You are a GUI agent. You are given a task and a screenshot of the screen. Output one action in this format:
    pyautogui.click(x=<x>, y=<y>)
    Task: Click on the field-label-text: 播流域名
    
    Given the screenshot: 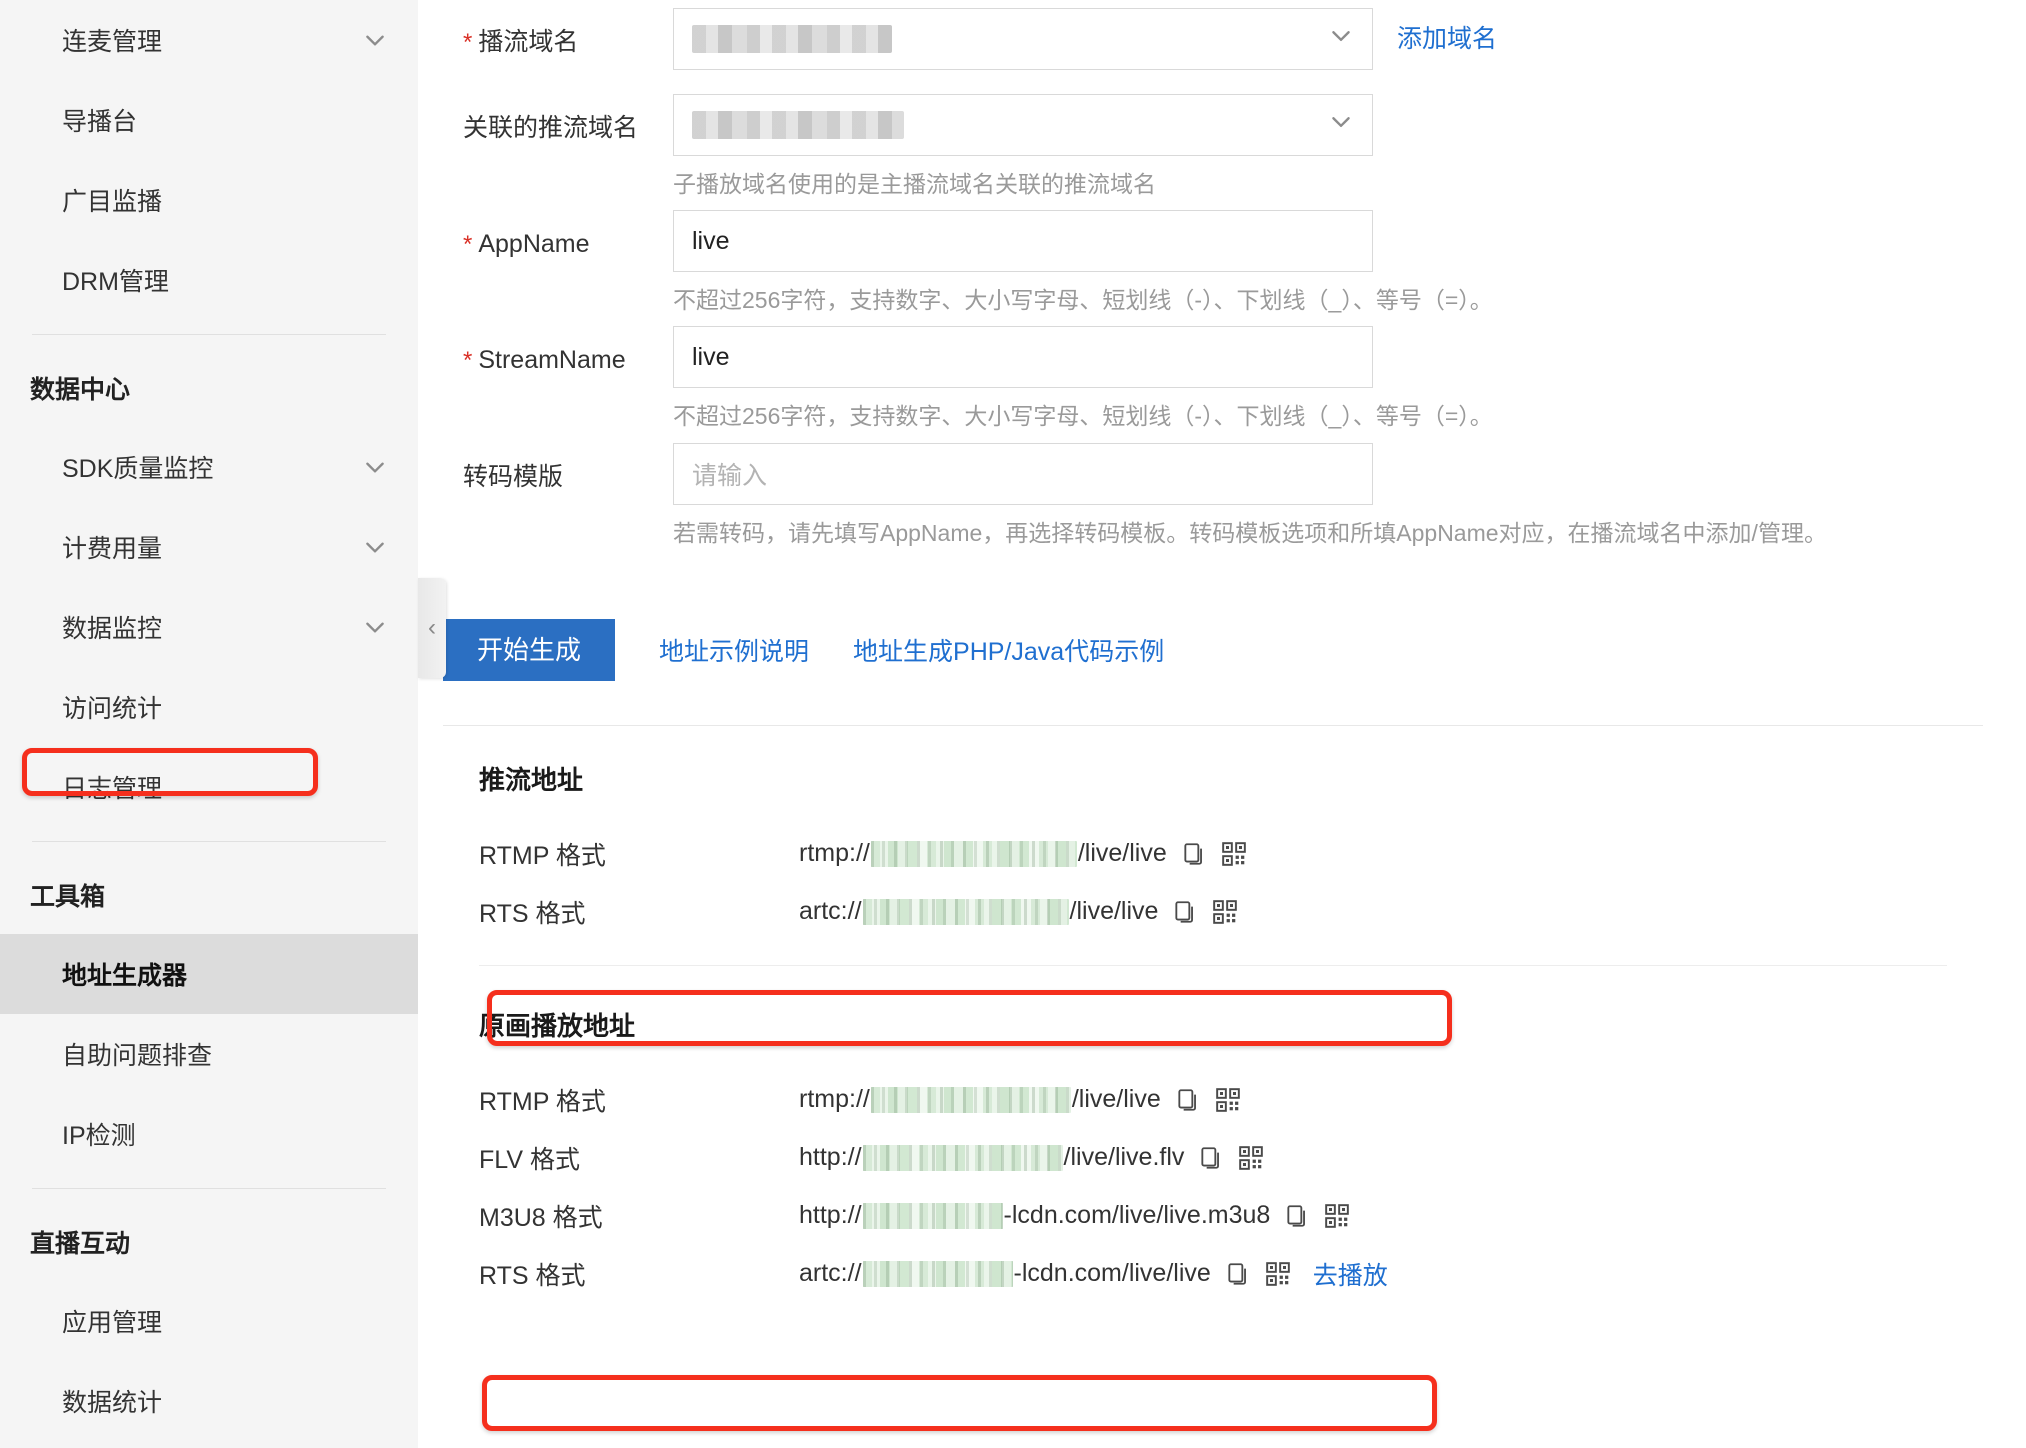 What is the action you would take?
    pyautogui.click(x=528, y=42)
    